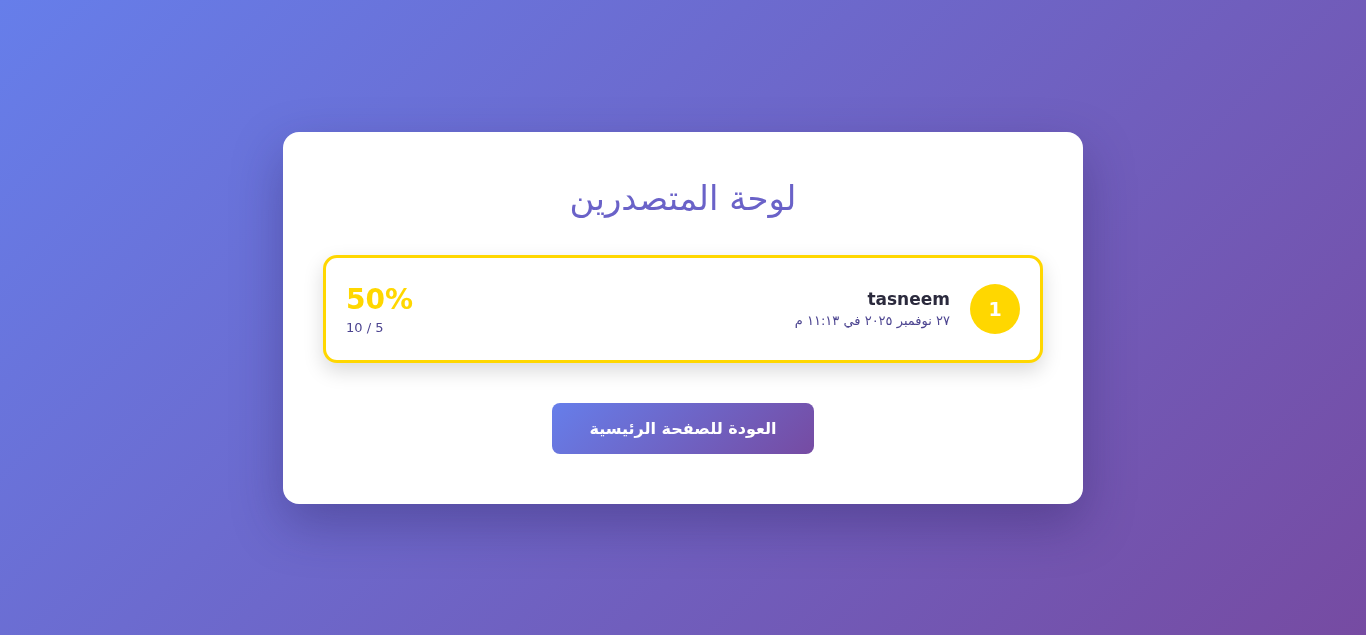  I want to click on score-points: 5 / 10, so click(365, 327).